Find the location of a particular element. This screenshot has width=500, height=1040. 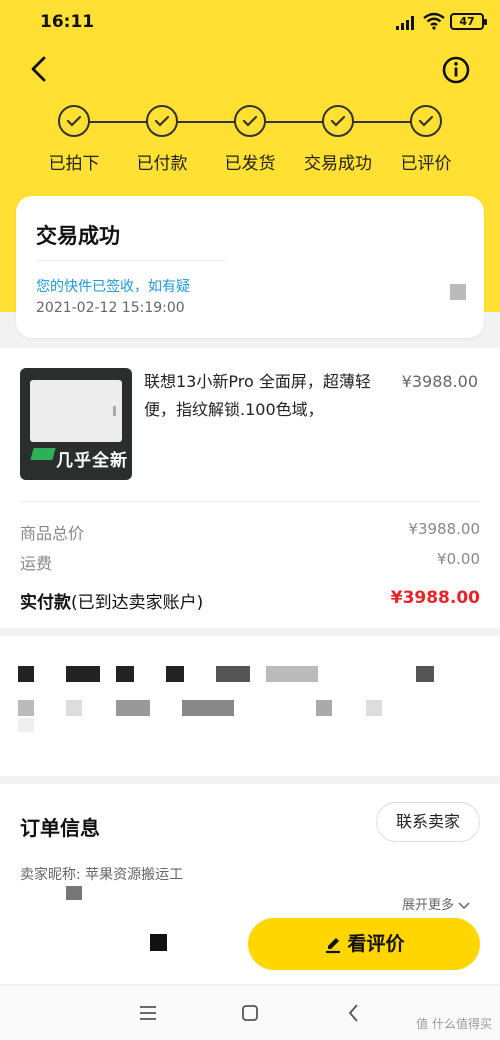

back-arrow-icon is located at coordinates (39, 69).